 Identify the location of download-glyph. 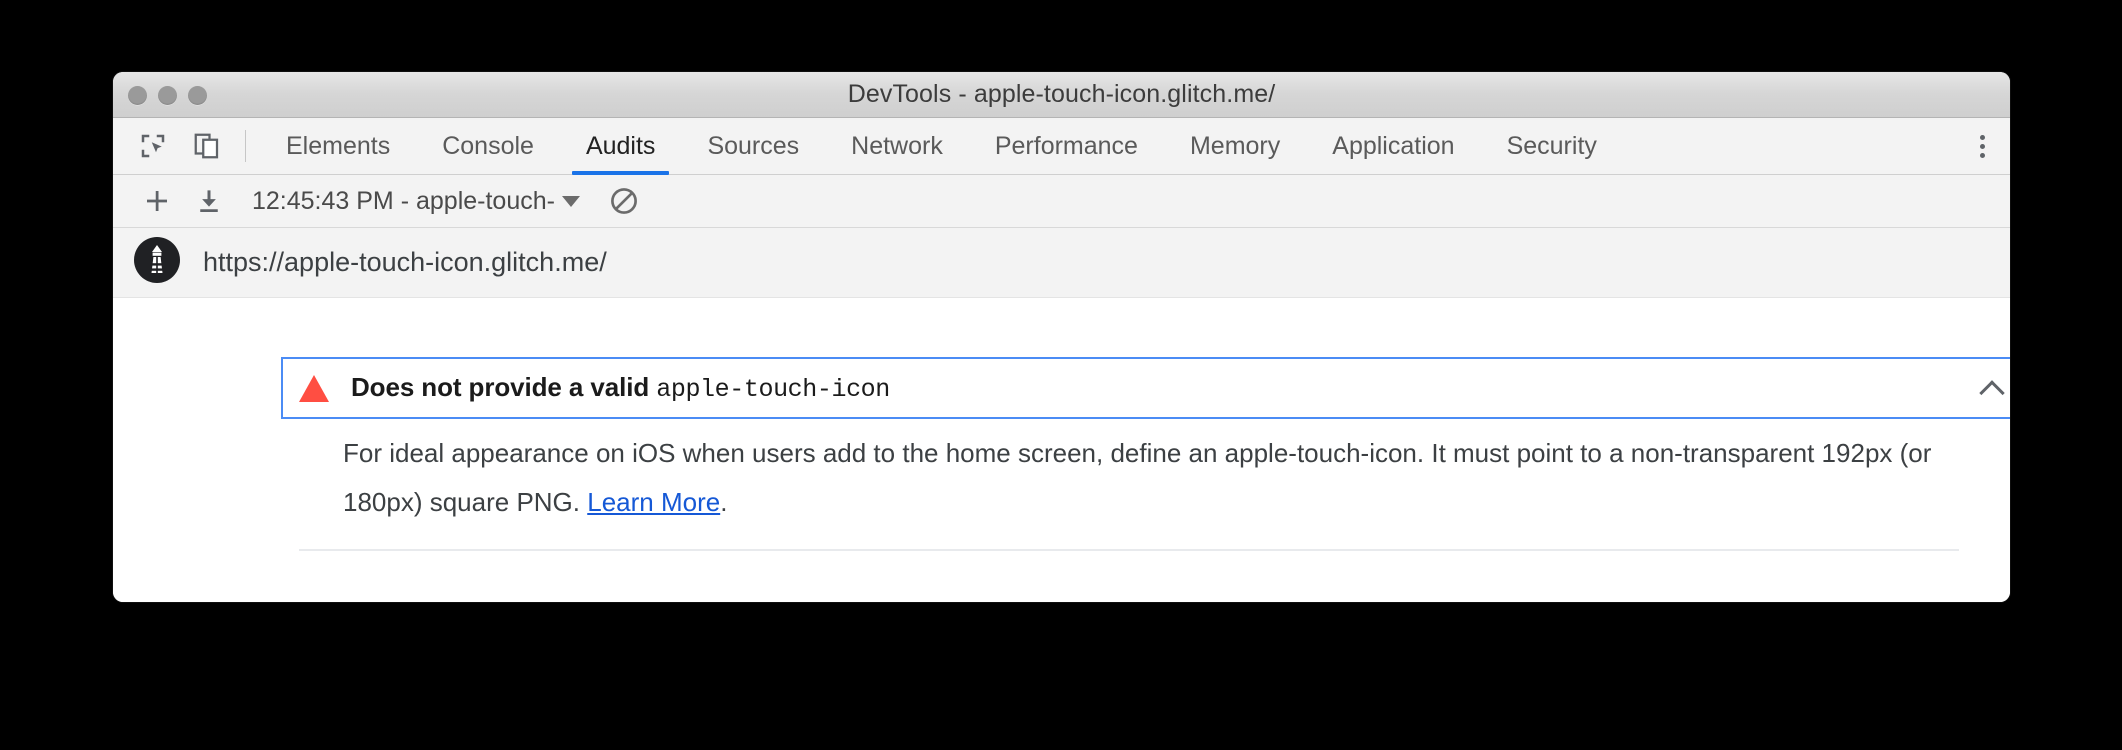
(209, 201).